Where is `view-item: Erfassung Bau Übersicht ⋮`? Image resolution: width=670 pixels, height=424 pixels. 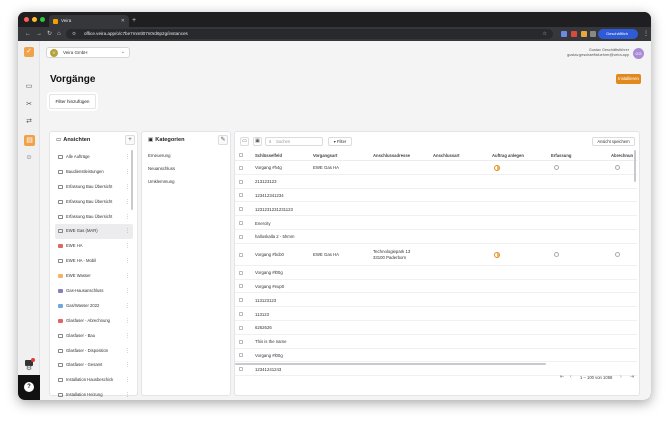 view-item: Erfassung Bau Übersicht ⋮ is located at coordinates (94, 187).